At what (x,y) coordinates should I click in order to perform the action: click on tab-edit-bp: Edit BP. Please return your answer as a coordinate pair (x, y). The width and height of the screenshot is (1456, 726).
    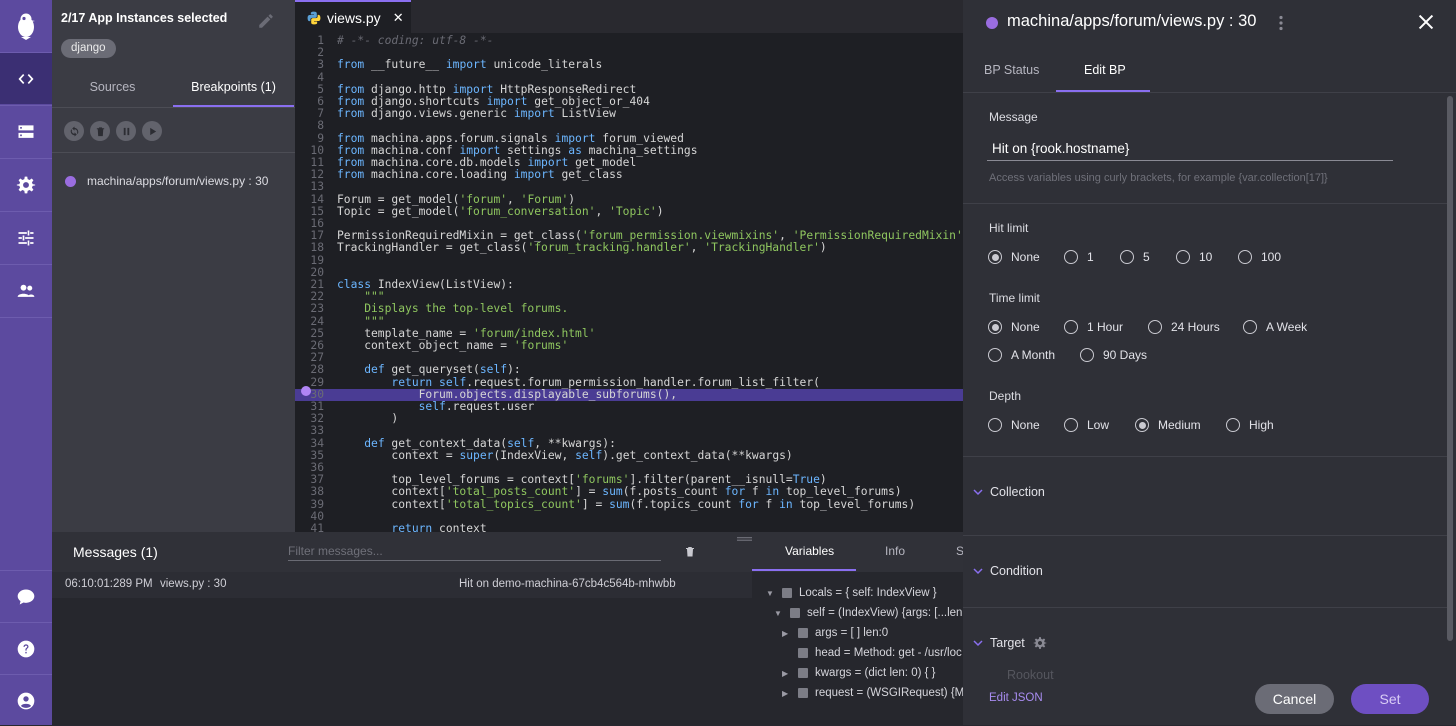
    Looking at the image, I should click on (1105, 70).